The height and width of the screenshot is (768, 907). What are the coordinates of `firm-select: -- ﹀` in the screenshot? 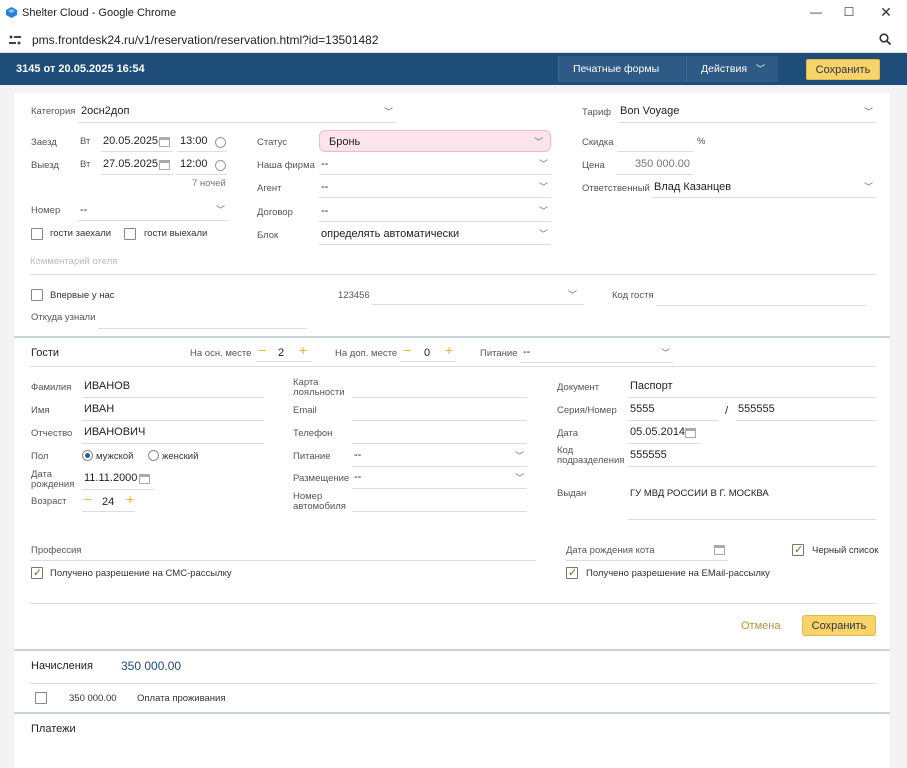 It's located at (435, 165).